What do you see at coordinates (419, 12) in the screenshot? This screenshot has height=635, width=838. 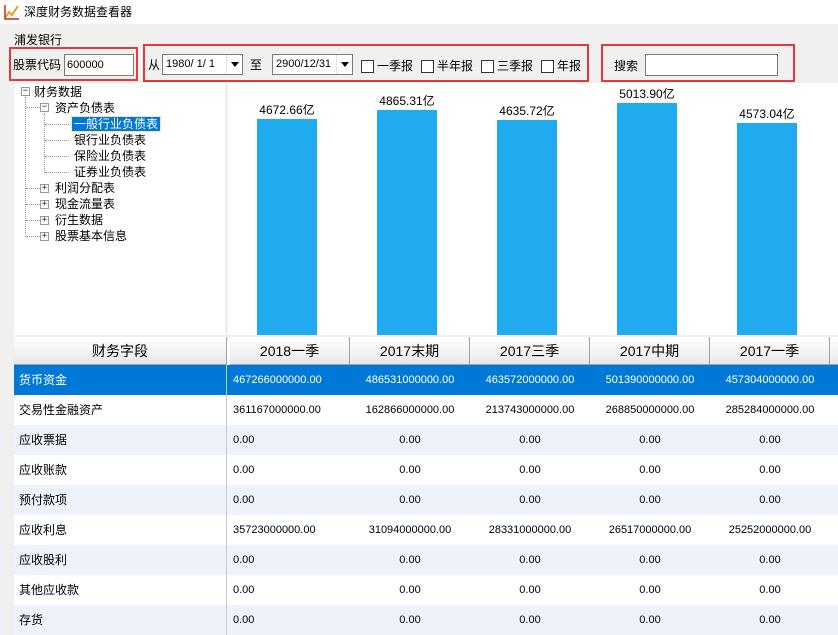 I see `title-bar: 深度财务数据查看器` at bounding box center [419, 12].